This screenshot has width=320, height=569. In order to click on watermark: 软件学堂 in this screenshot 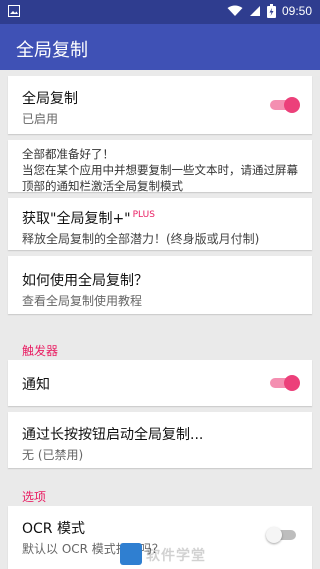, I will do `click(180, 554)`.